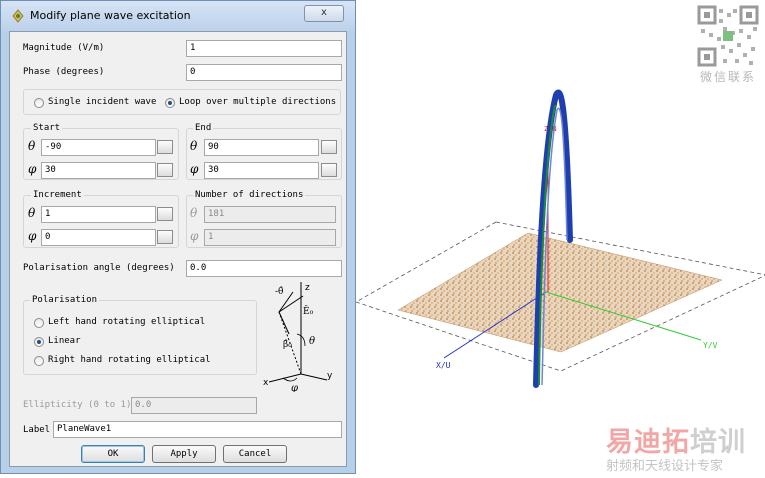  Describe the element at coordinates (710, 345) in the screenshot. I see `y-axis-label: Y/V` at that location.